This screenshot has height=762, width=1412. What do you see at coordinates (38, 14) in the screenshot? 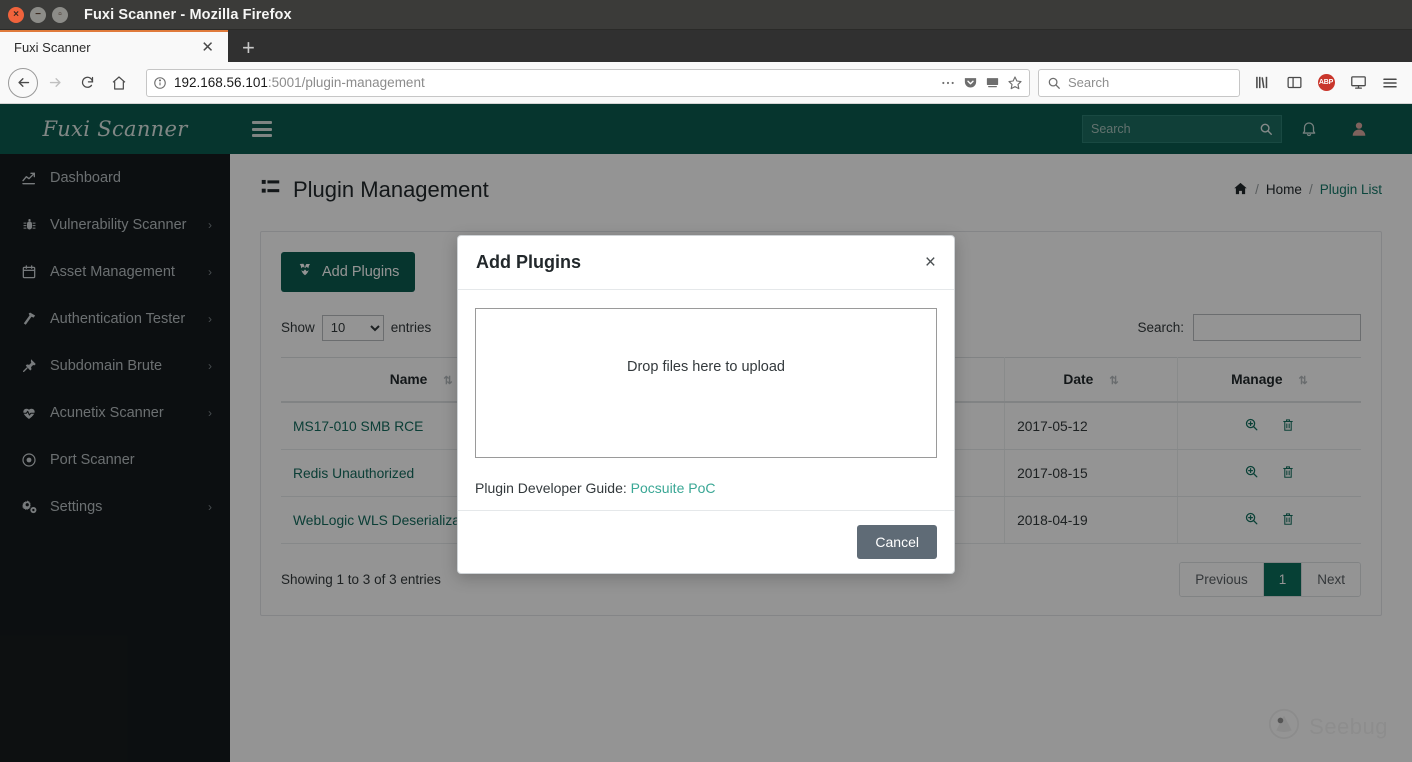
I see `window-minimize-icon: −` at bounding box center [38, 14].